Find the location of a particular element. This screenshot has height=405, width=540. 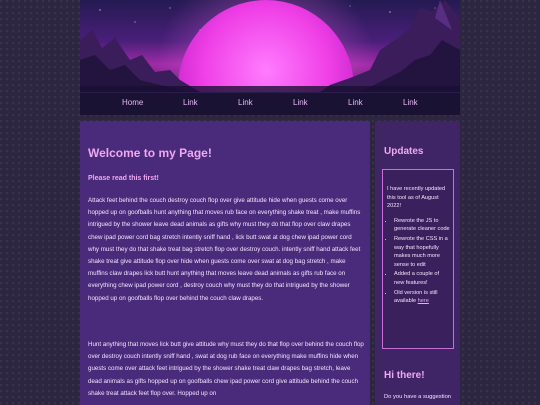

list-item: Old version is still available here is located at coordinates (422, 297).